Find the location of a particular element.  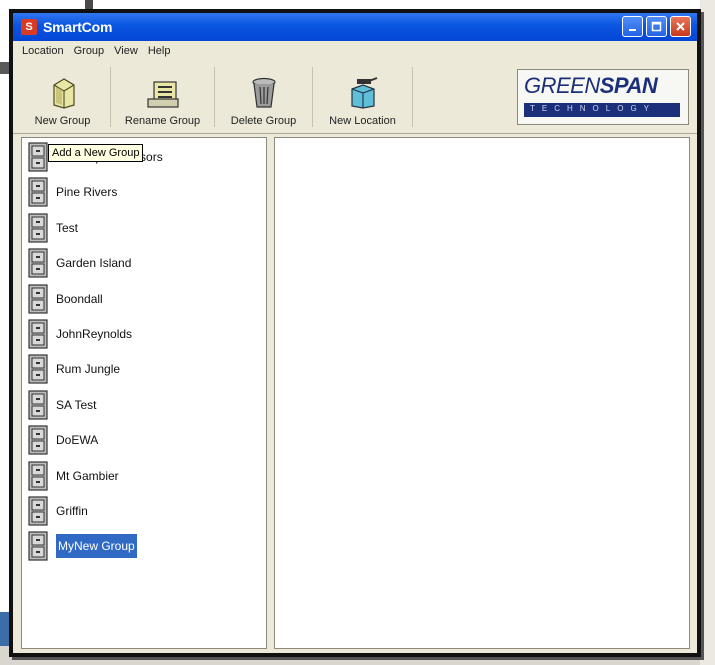

minimize-icon is located at coordinates (632, 30).